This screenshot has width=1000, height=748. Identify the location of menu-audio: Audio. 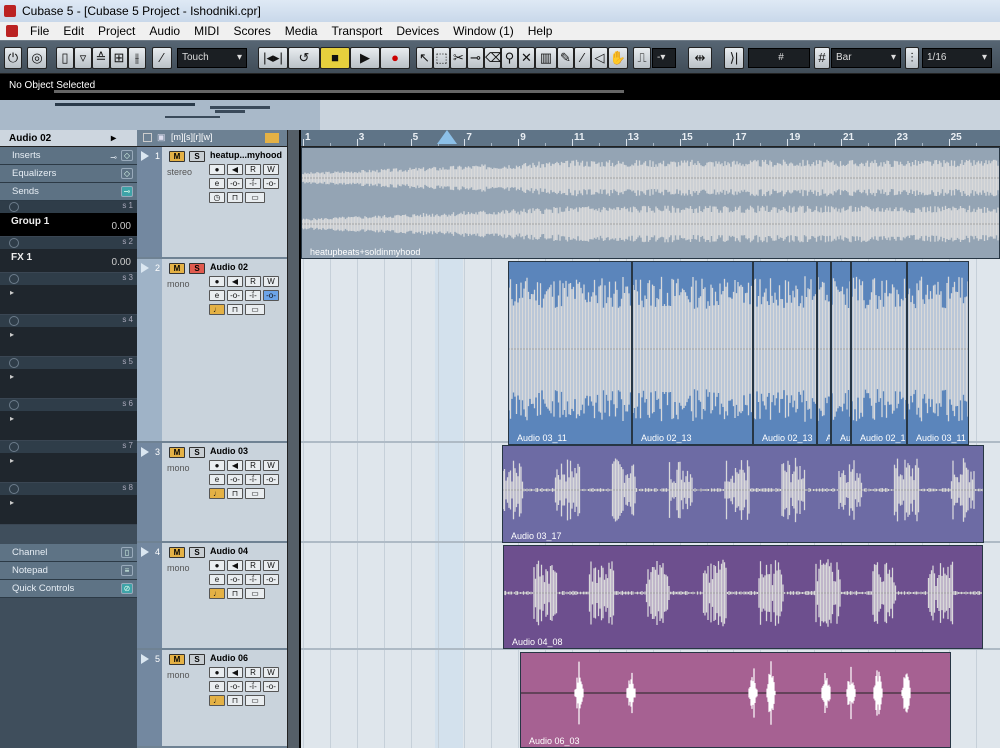
(164, 31).